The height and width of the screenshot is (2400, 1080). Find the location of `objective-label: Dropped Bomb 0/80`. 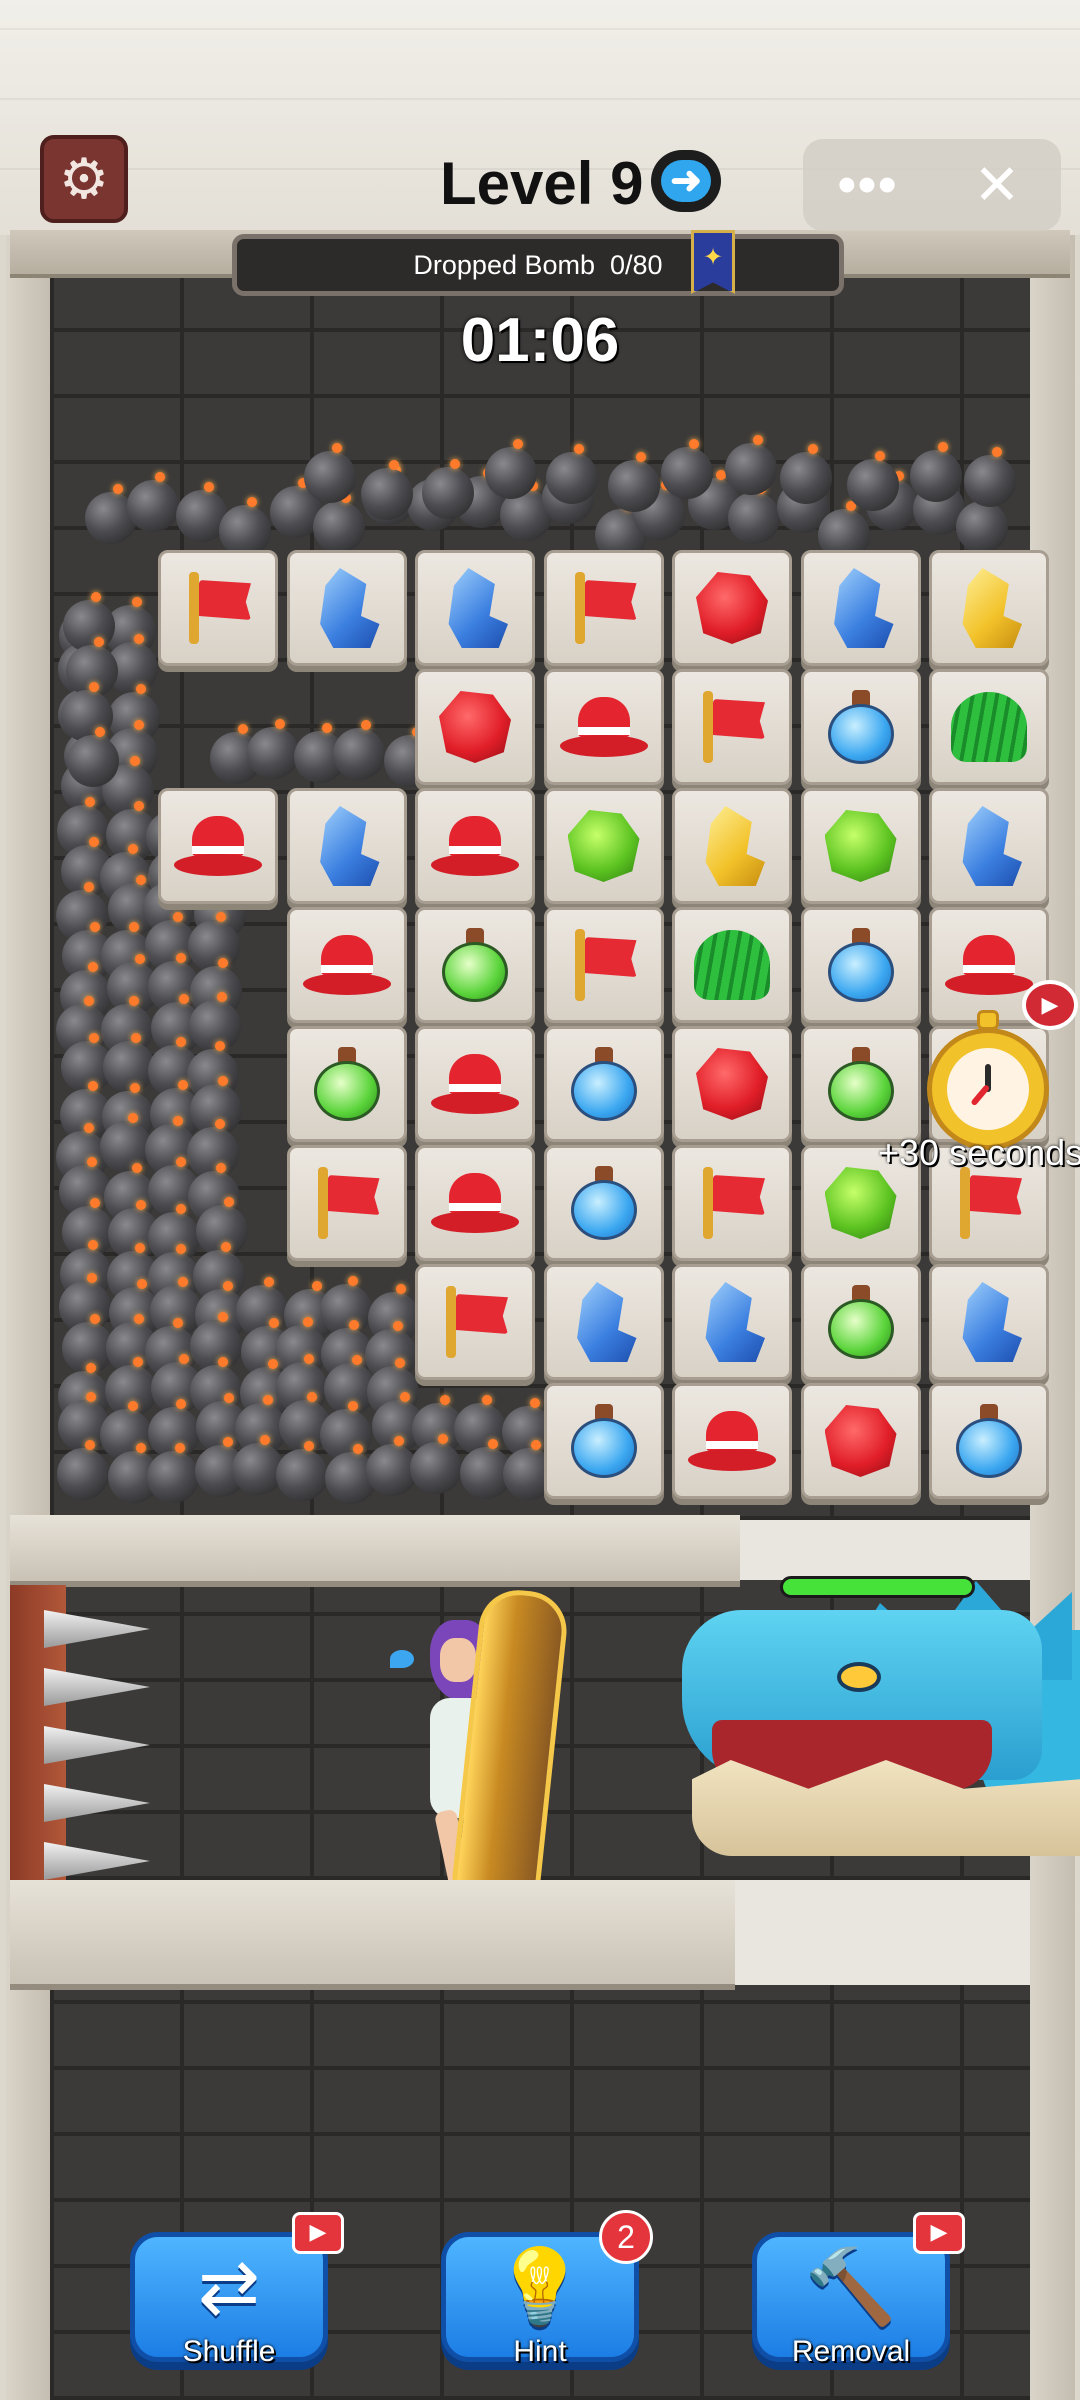

objective-label: Dropped Bomb 0/80 is located at coordinates (538, 264).